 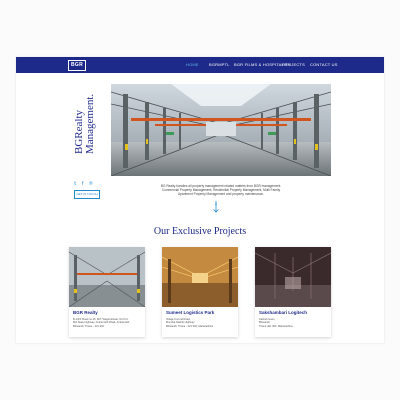 What do you see at coordinates (276, 326) in the screenshot?
I see `address-line: Thane 421 302, Maharashtra` at bounding box center [276, 326].